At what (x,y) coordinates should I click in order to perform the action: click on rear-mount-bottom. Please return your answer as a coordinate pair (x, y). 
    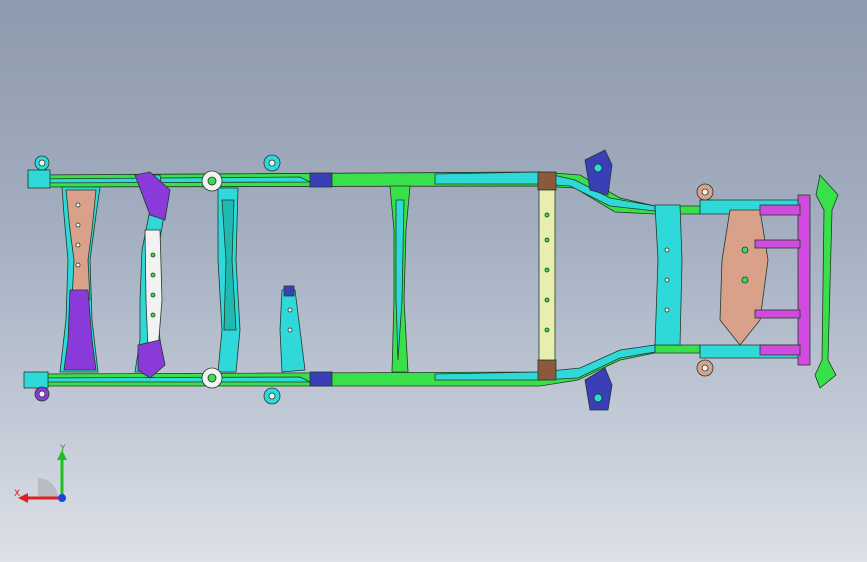
    Looking at the image, I should click on (705, 368).